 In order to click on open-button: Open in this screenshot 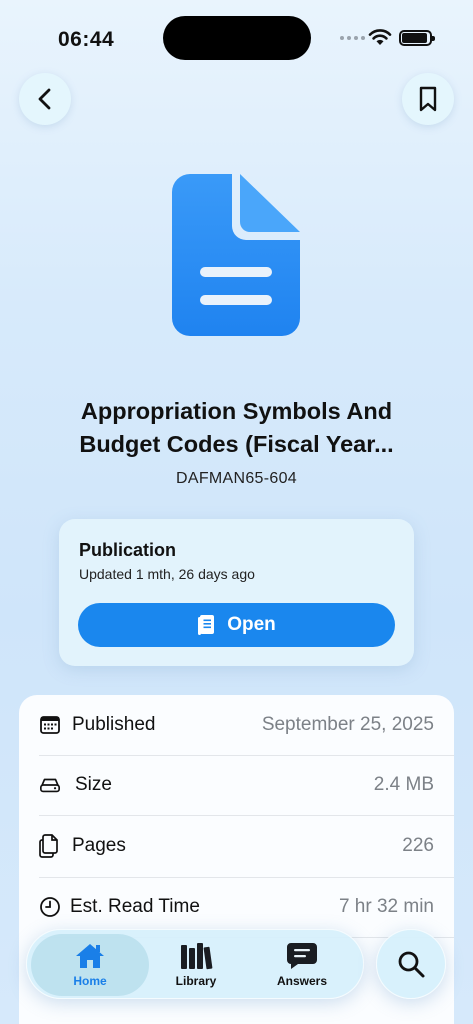, I will do `click(236, 625)`.